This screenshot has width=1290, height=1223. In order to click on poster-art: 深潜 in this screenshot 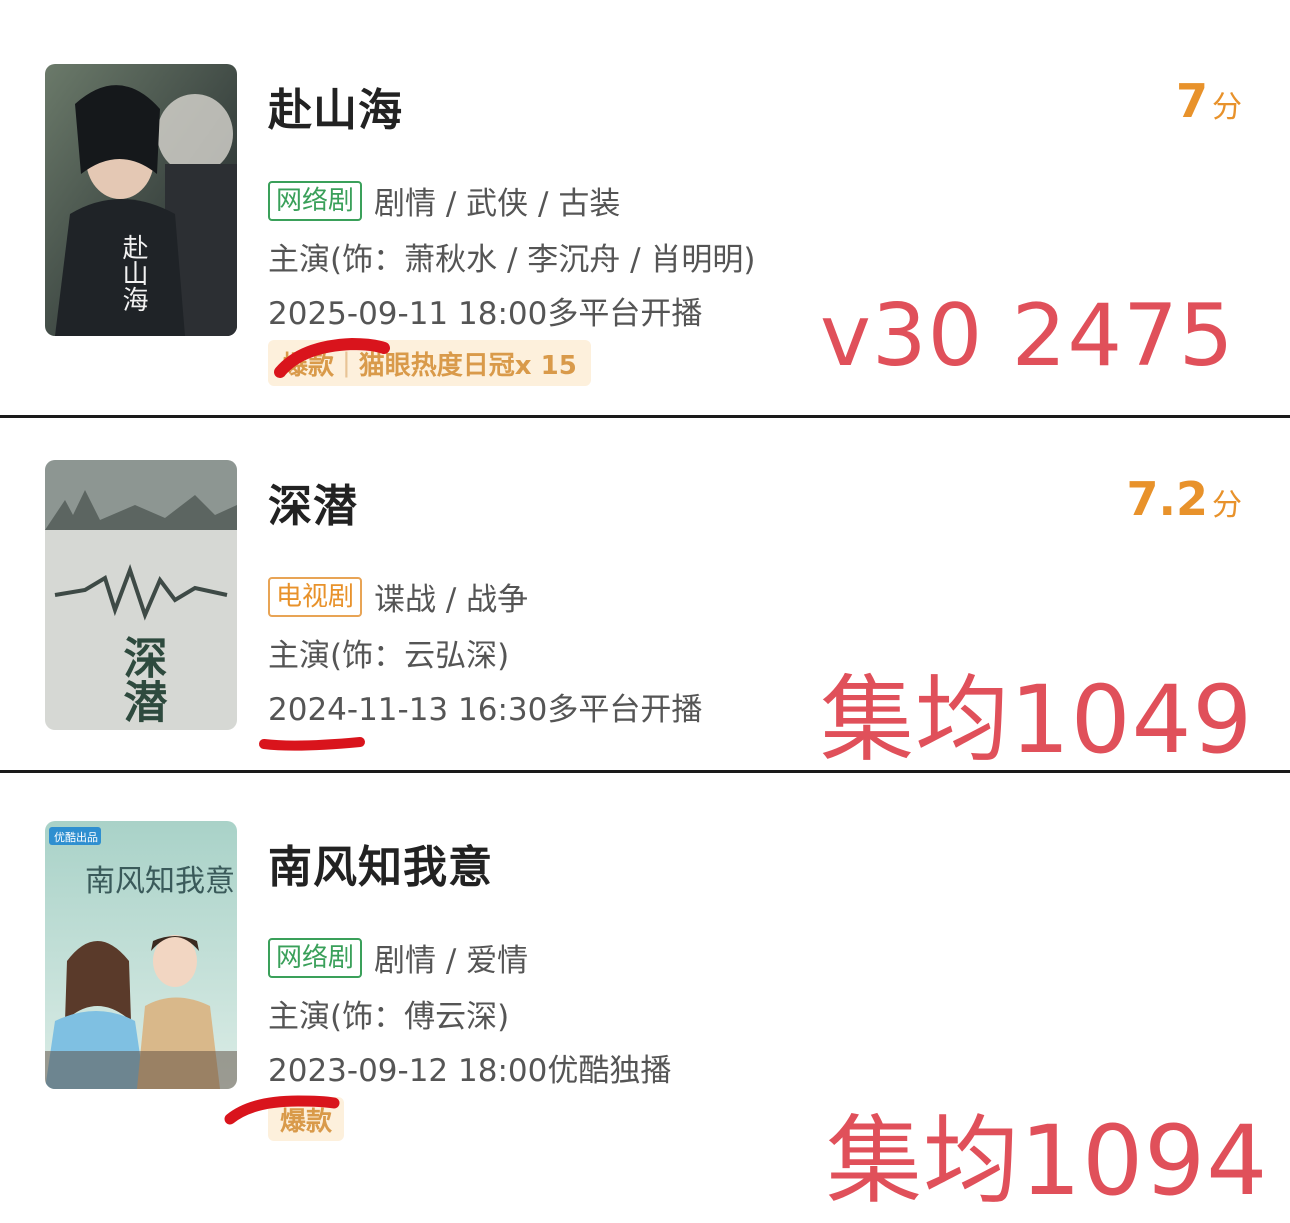, I will do `click(141, 595)`.